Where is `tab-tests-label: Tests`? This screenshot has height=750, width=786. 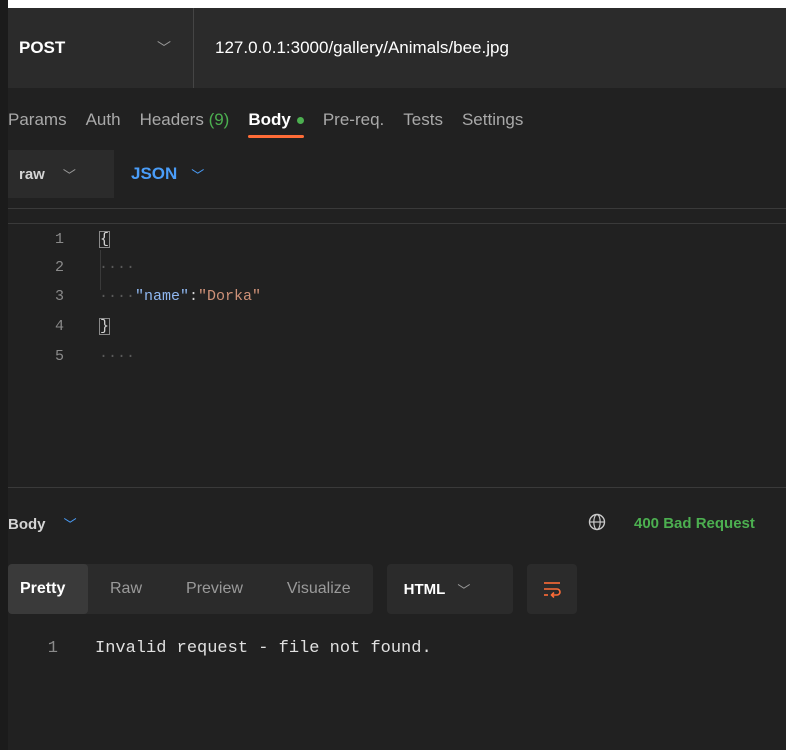 tab-tests-label: Tests is located at coordinates (423, 119).